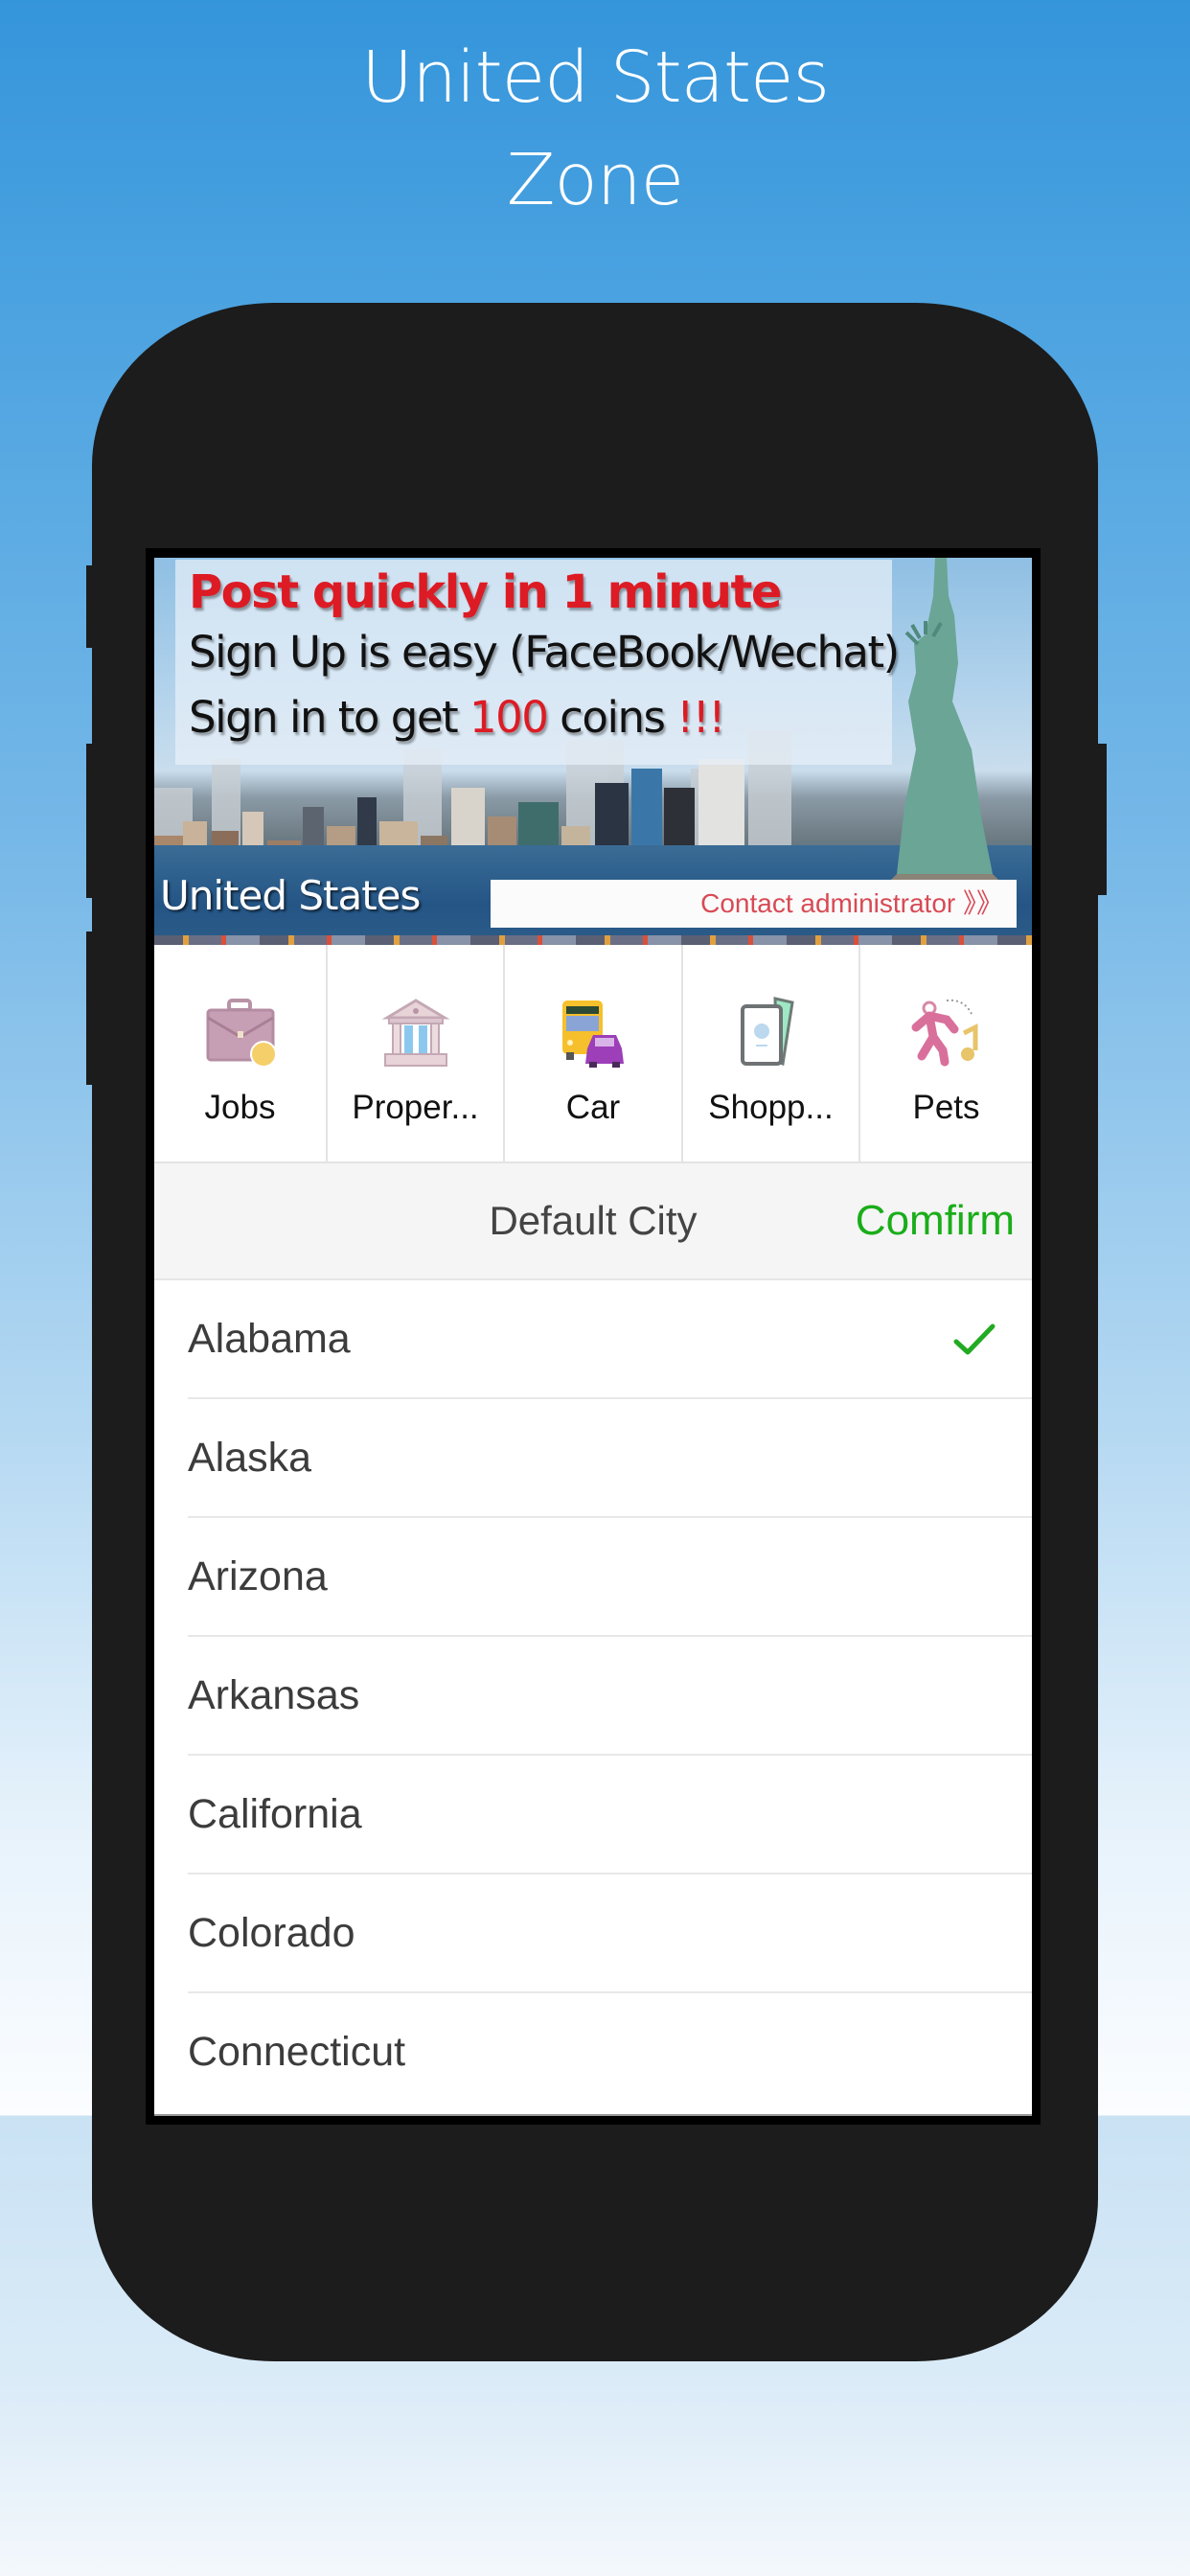 This screenshot has width=1190, height=2576. Describe the element at coordinates (610, 1933) in the screenshot. I see `state-row-colorado: Colorado` at that location.